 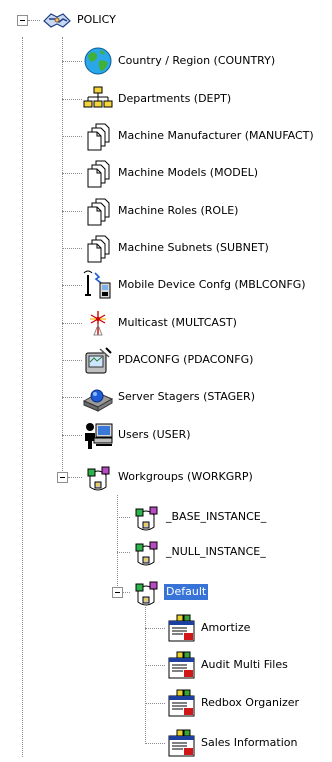 What do you see at coordinates (186, 396) in the screenshot?
I see `tree-node-label: Server Stagers (STAGER)` at bounding box center [186, 396].